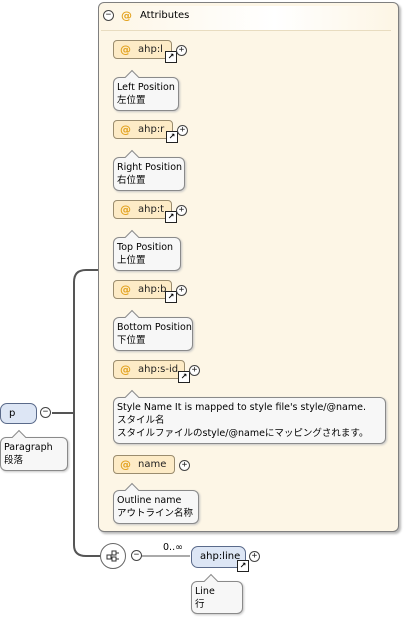 Image resolution: width=417 pixels, height=618 pixels. I want to click on attribute-ahp-r: @ ahp:r ↗, so click(145, 131).